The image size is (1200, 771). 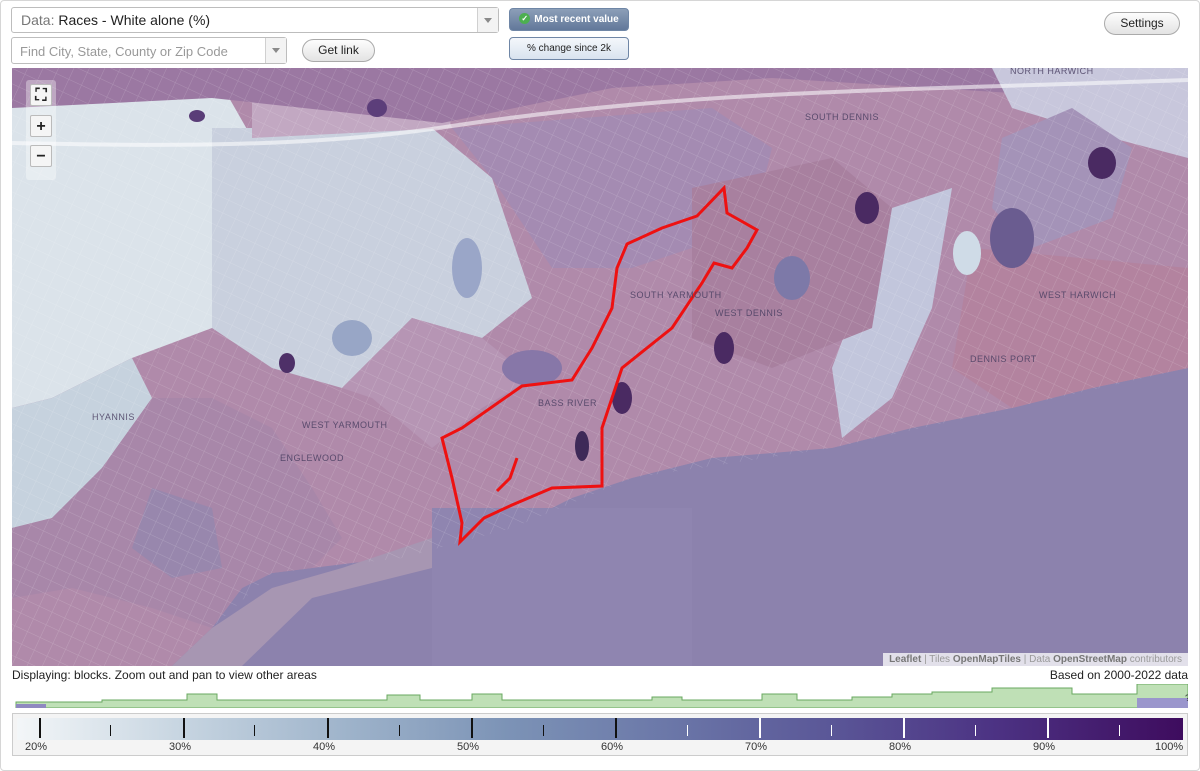 I want to click on pct-change-button: % change since 2k, so click(x=569, y=48).